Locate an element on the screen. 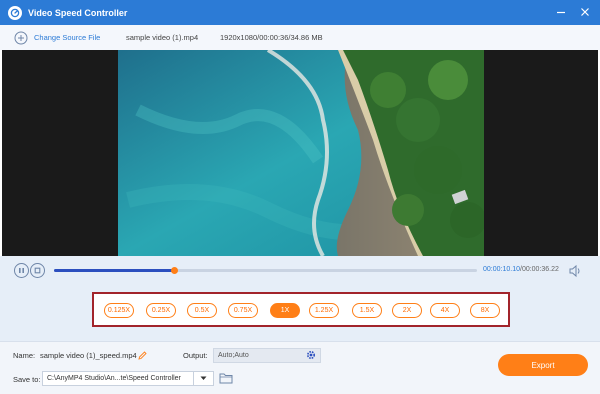  time-display: 00:00:10.10/00:00:36.22 is located at coordinates (521, 269).